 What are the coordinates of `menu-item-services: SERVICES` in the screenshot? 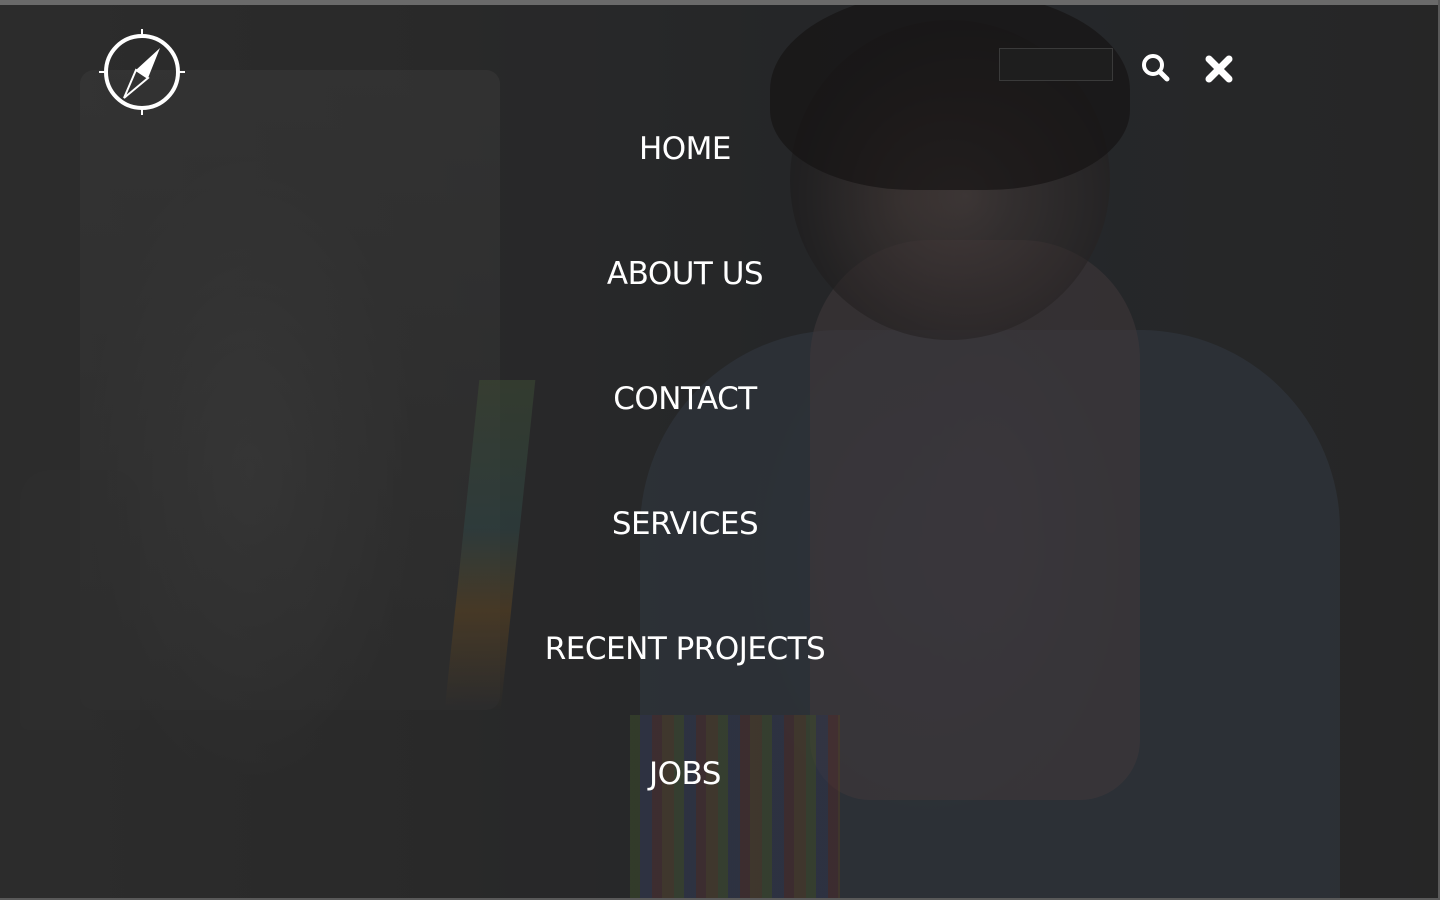 It's located at (685, 524).